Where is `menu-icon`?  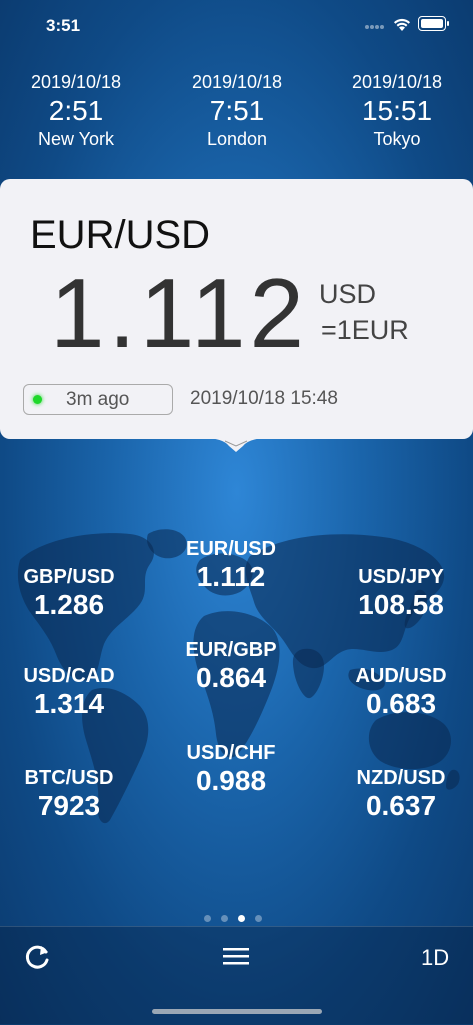 menu-icon is located at coordinates (236, 956).